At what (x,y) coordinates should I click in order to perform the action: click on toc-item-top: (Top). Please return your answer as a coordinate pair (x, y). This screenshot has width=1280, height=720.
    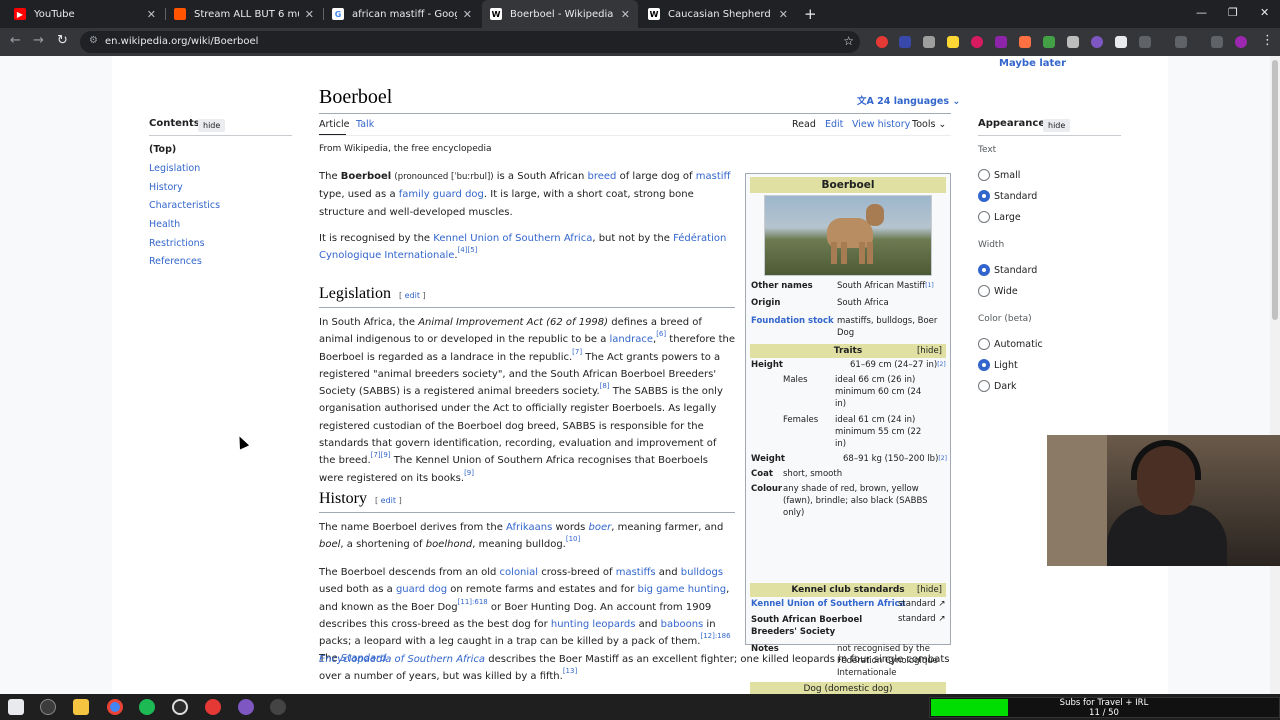
    Looking at the image, I should click on (162, 149).